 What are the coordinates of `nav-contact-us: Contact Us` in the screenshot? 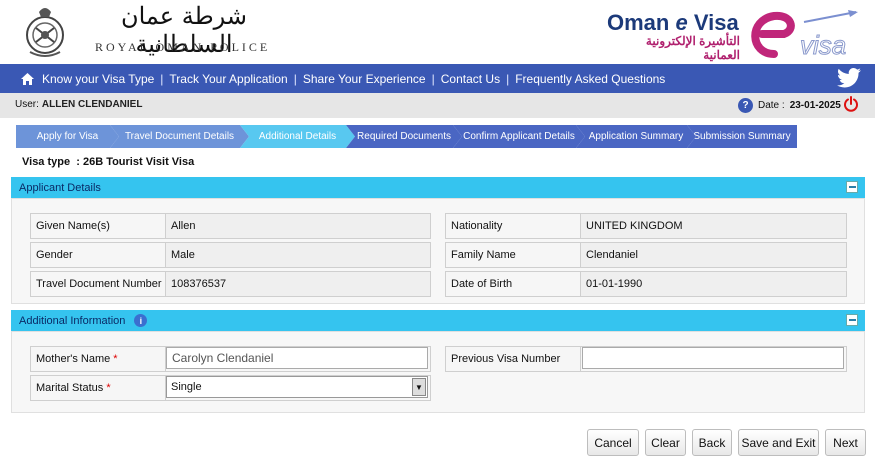 It's located at (470, 79).